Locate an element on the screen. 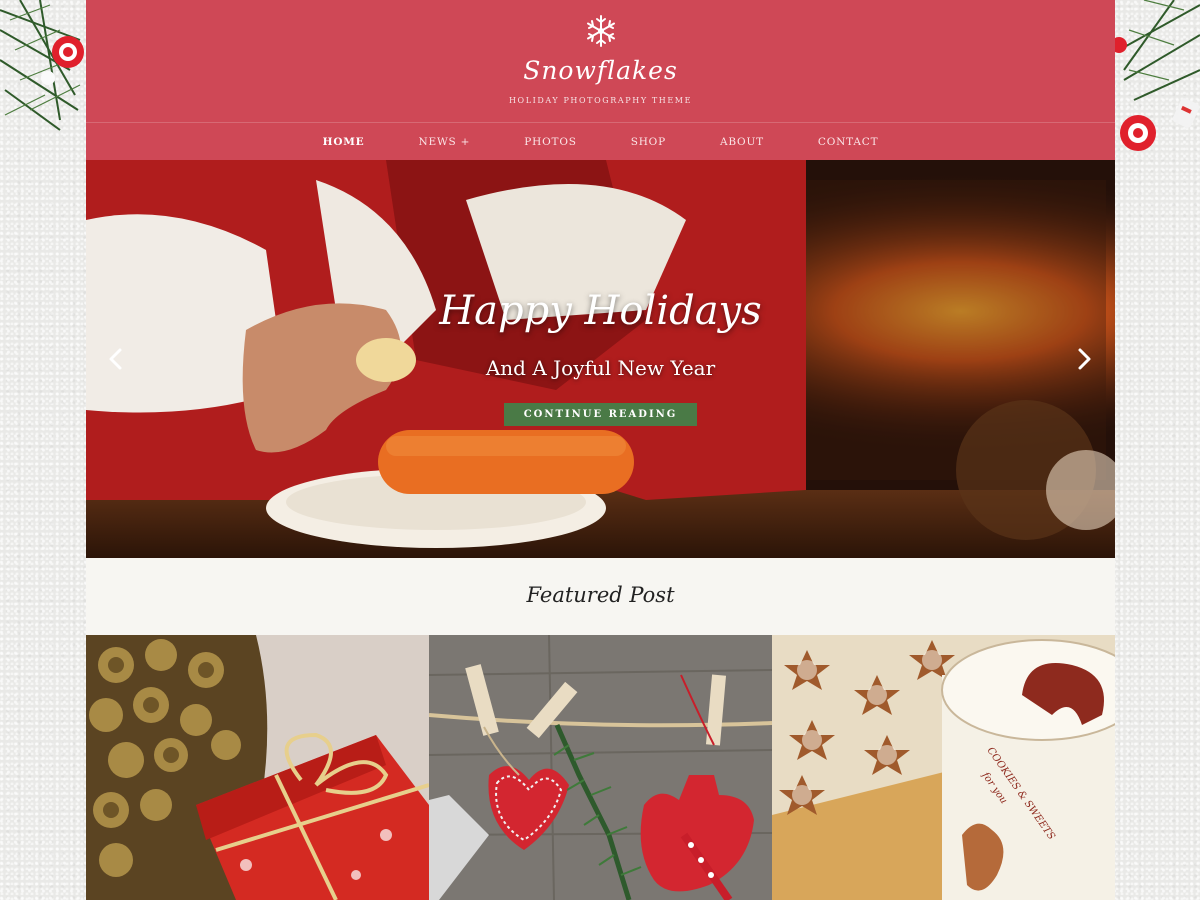  masthead: Snowflakes HOLIDAY PHOTOGRAPHY THEME is located at coordinates (600, 61).